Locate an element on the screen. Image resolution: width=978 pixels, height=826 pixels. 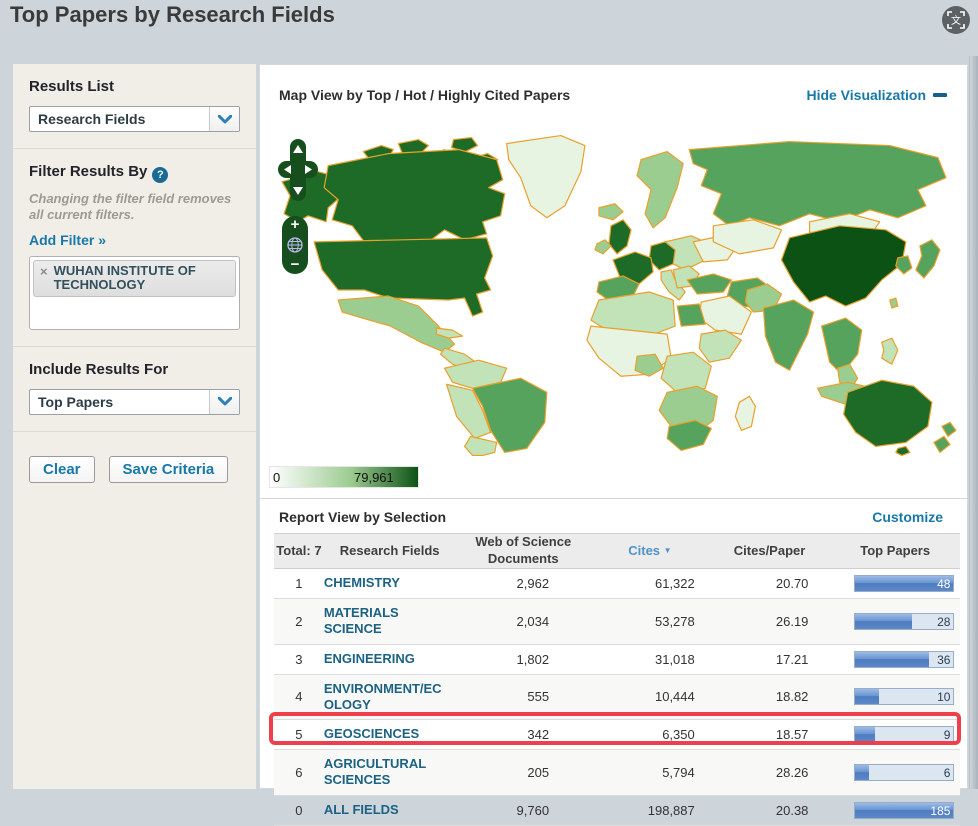
zoom-out-button: − is located at coordinates (295, 264).